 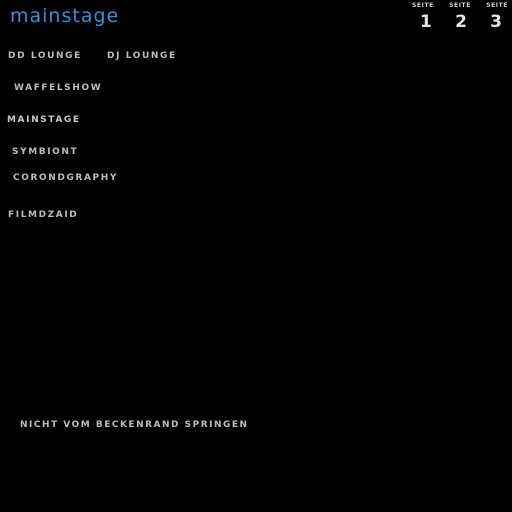 What do you see at coordinates (44, 120) in the screenshot?
I see `nav-link-mainstage: MAINSTAGE` at bounding box center [44, 120].